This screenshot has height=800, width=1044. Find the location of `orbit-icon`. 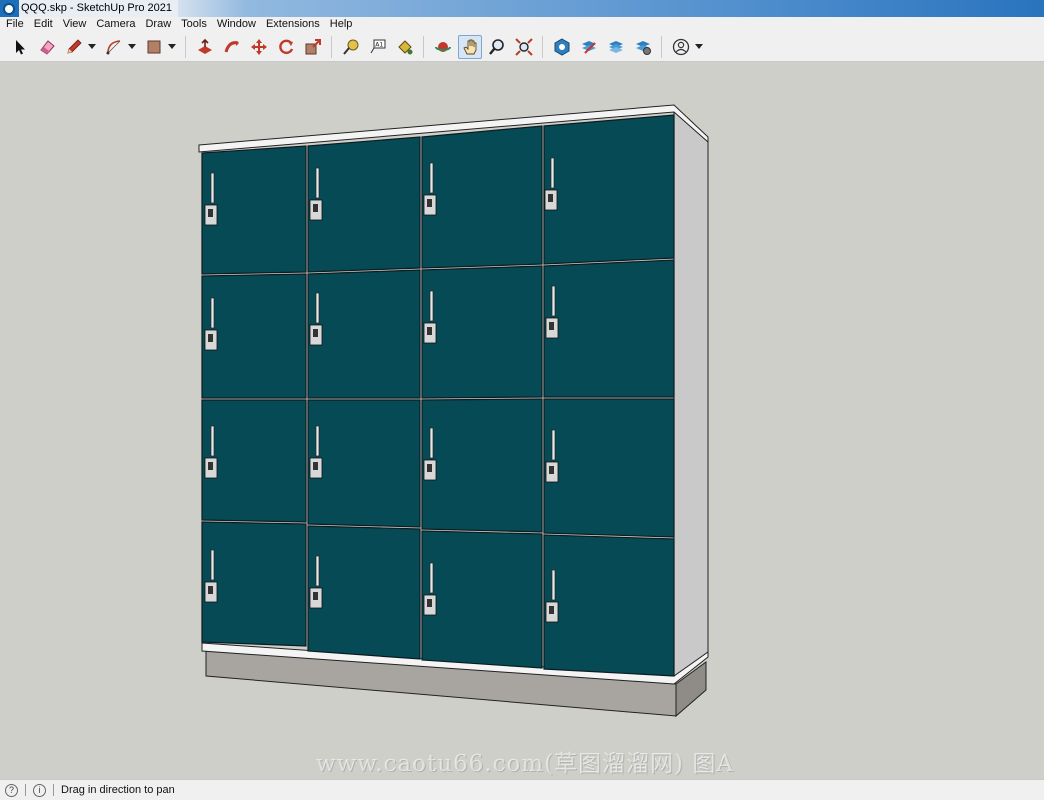

orbit-icon is located at coordinates (443, 47).